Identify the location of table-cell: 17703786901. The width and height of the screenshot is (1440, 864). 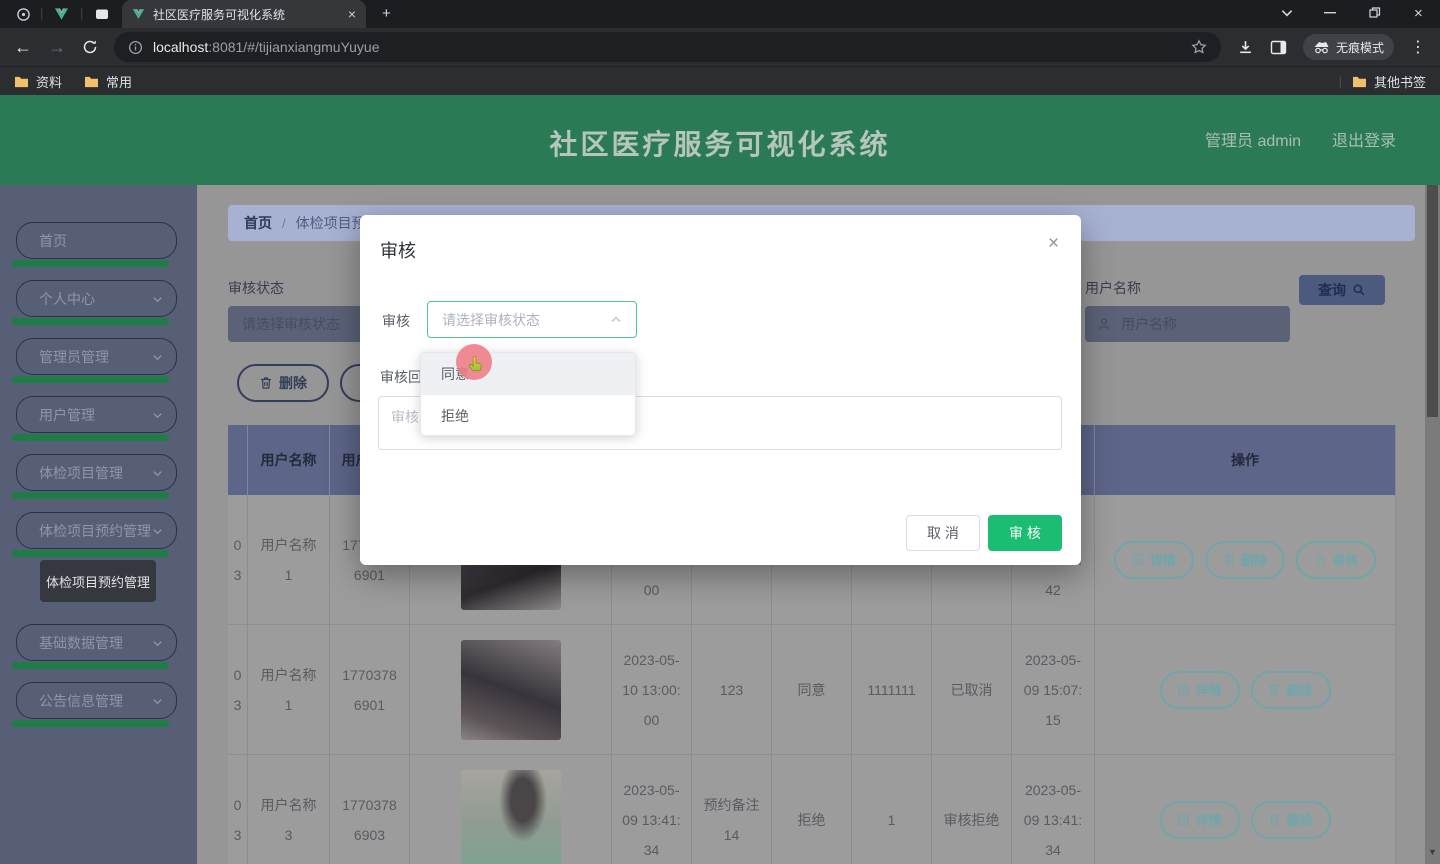
(370, 689).